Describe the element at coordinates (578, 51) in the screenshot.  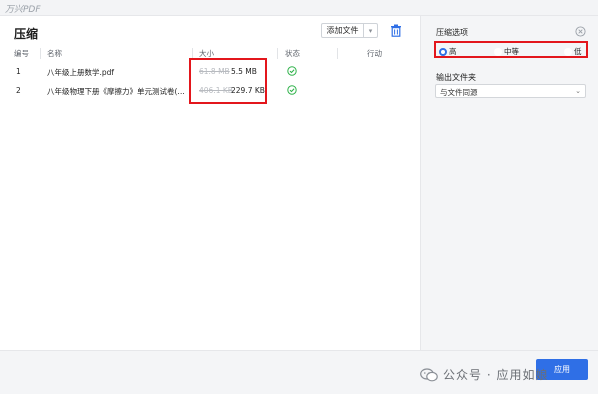
I see `radio-low-label: 低` at that location.